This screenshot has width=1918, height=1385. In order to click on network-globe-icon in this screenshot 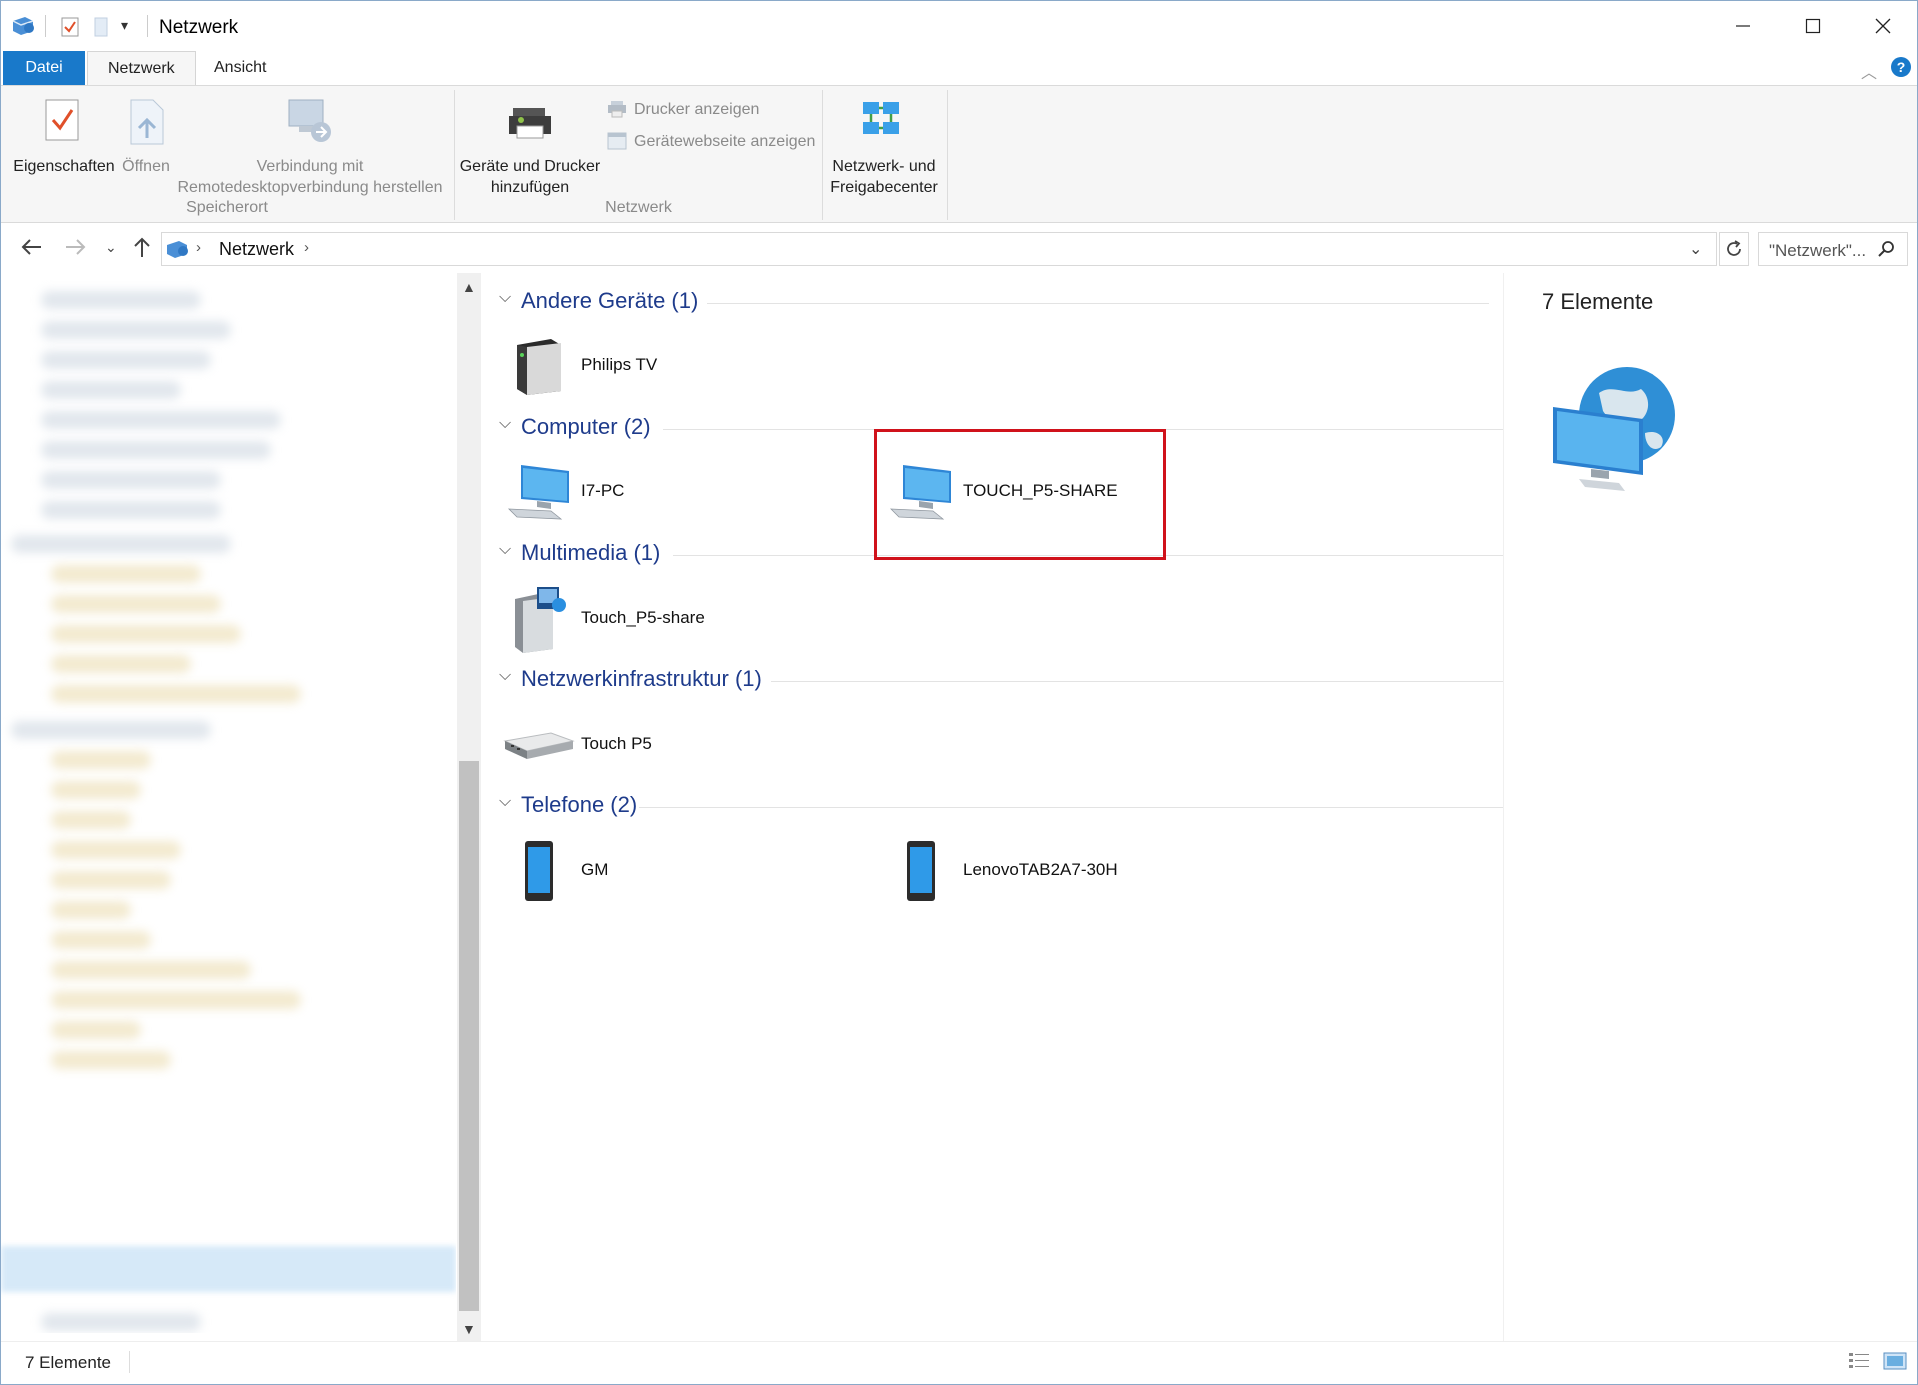, I will do `click(1614, 429)`.